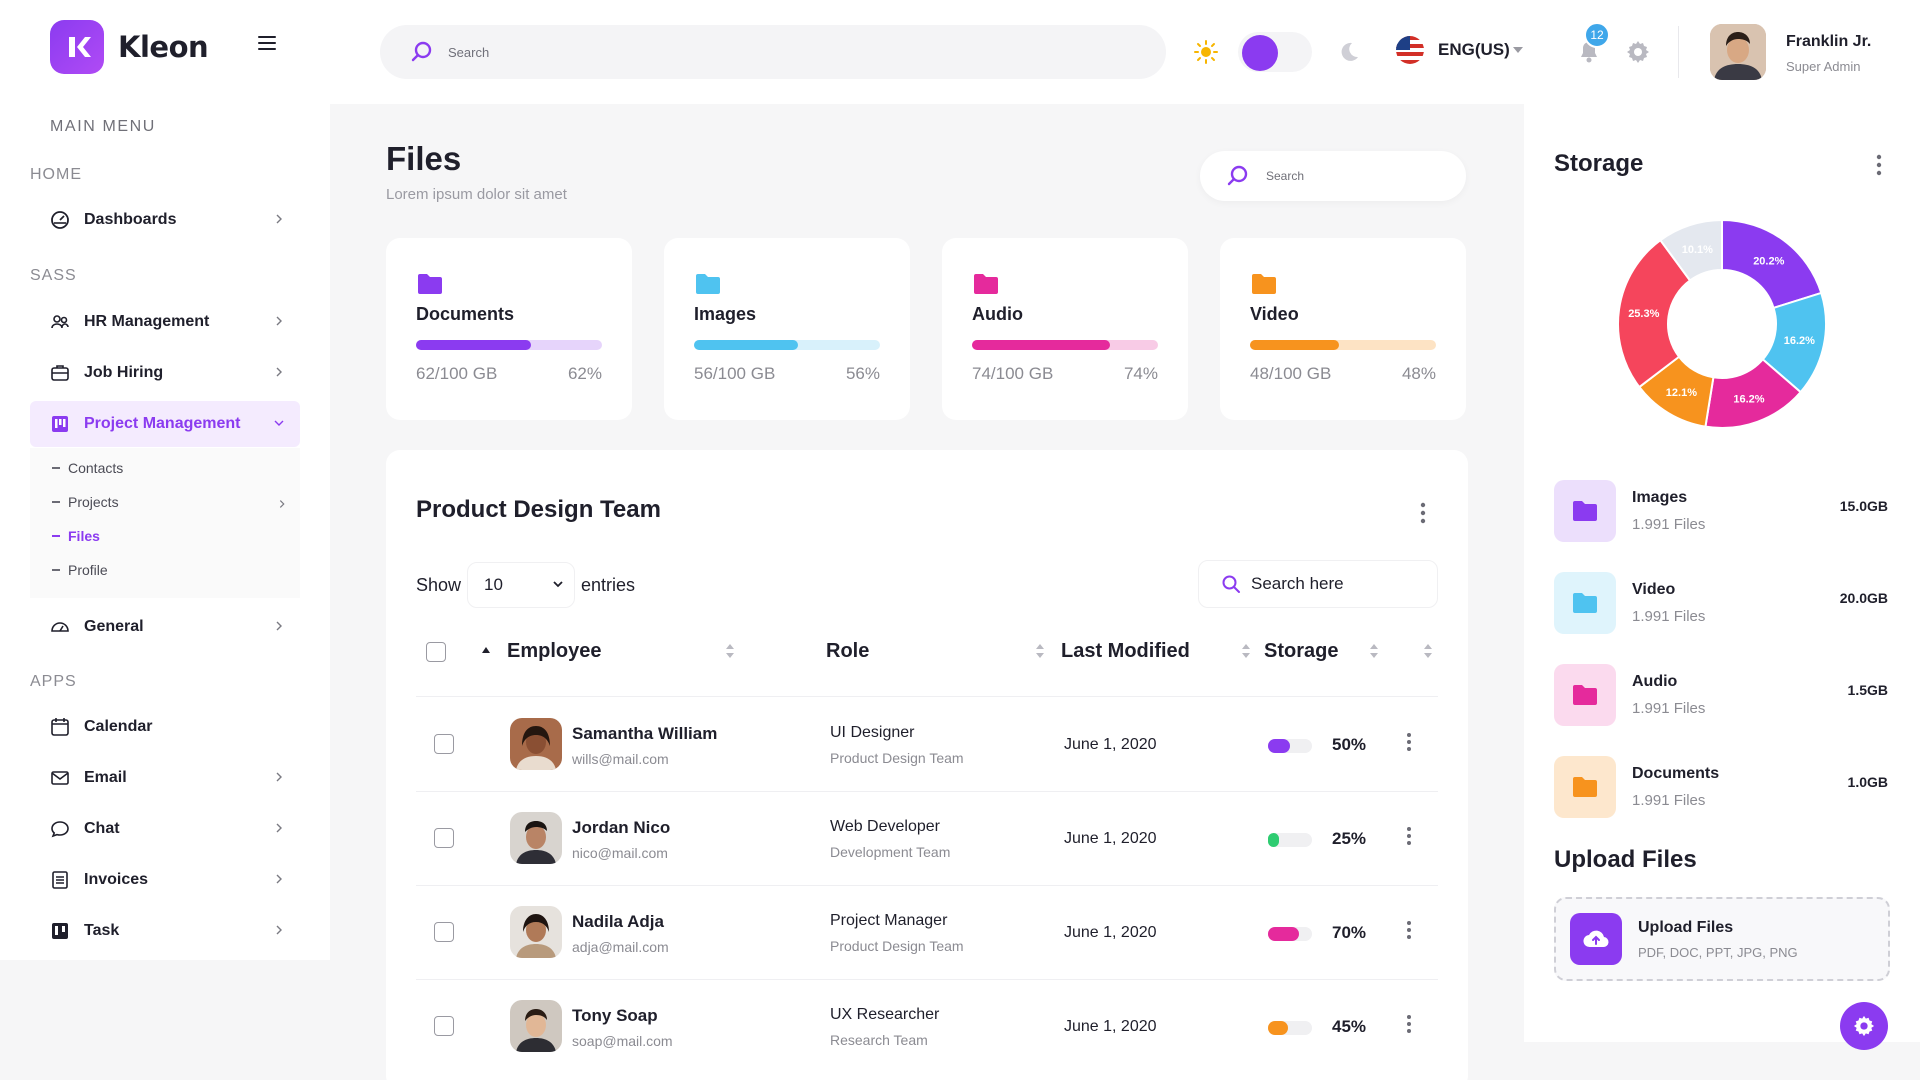  What do you see at coordinates (1585, 511) in the screenshot?
I see `storage-item-icon-box` at bounding box center [1585, 511].